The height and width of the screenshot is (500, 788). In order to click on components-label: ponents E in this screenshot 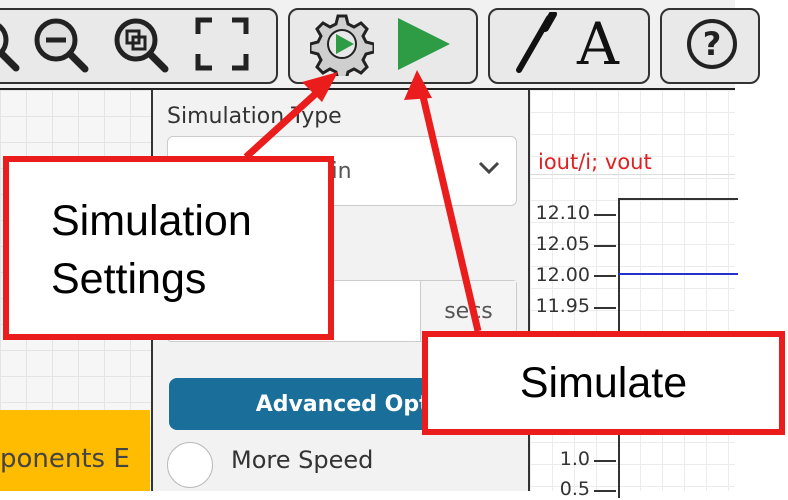, I will do `click(65, 459)`.